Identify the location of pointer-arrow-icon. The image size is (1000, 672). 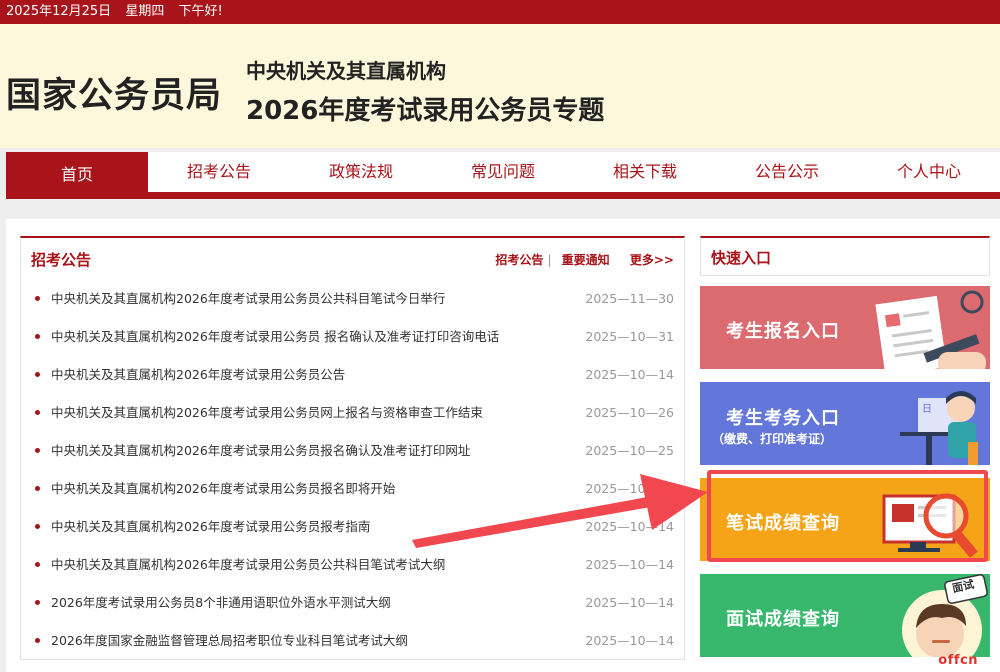
(560, 511).